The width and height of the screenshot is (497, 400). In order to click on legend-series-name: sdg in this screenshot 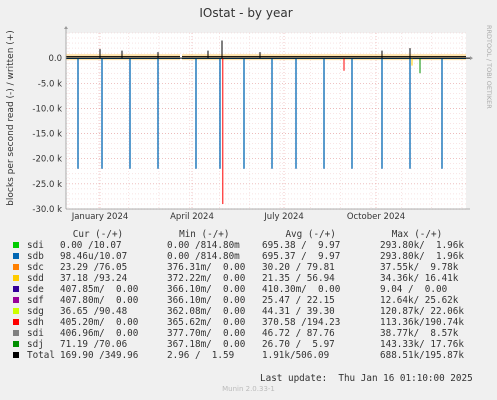, I will do `click(35, 311)`.